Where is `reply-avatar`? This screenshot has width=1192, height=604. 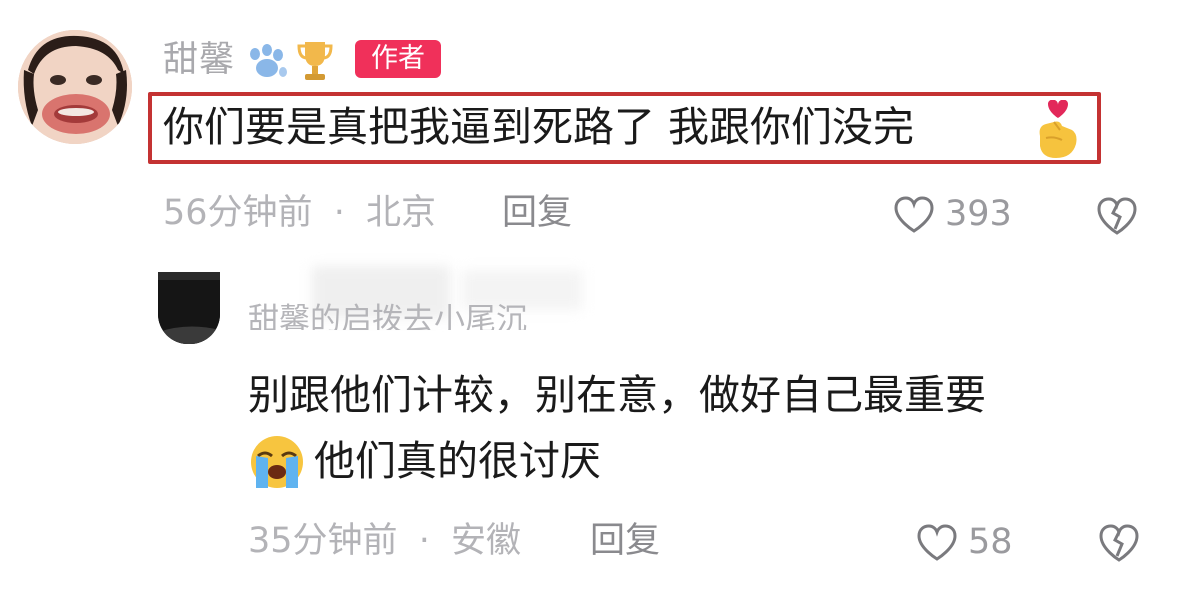
reply-avatar is located at coordinates (189, 308).